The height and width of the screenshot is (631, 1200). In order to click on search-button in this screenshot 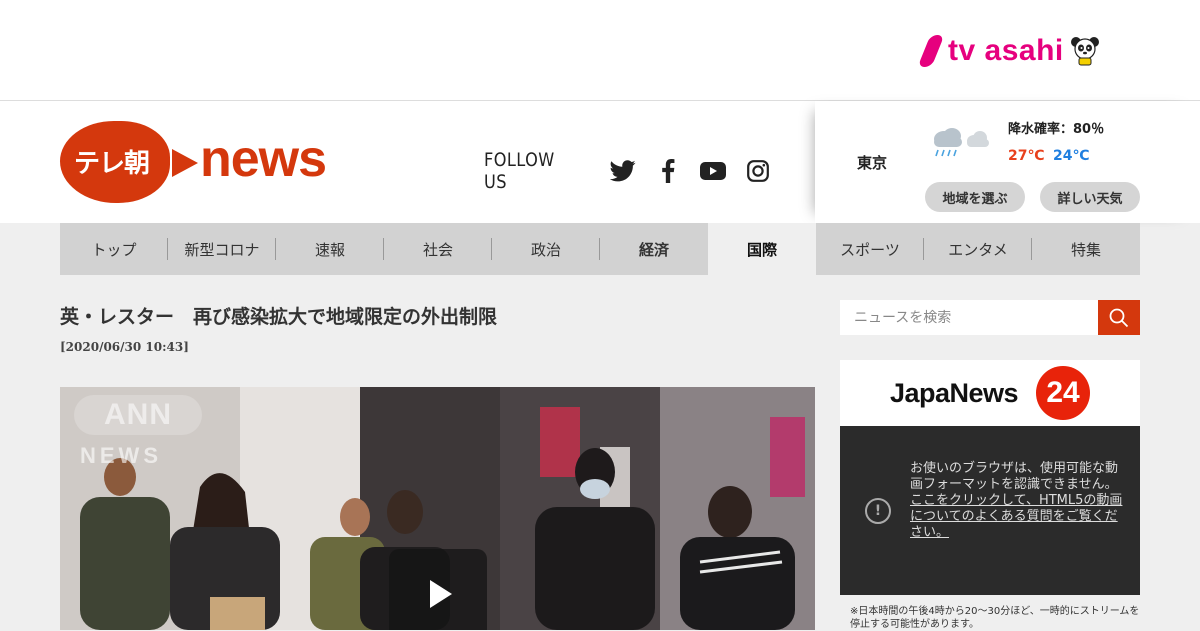, I will do `click(1119, 317)`.